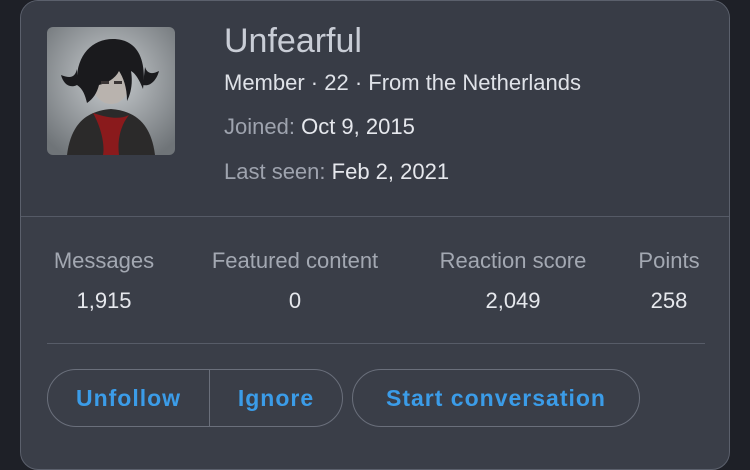  I want to click on last-seen-row: Last seen: Feb 2, 2021, so click(336, 172).